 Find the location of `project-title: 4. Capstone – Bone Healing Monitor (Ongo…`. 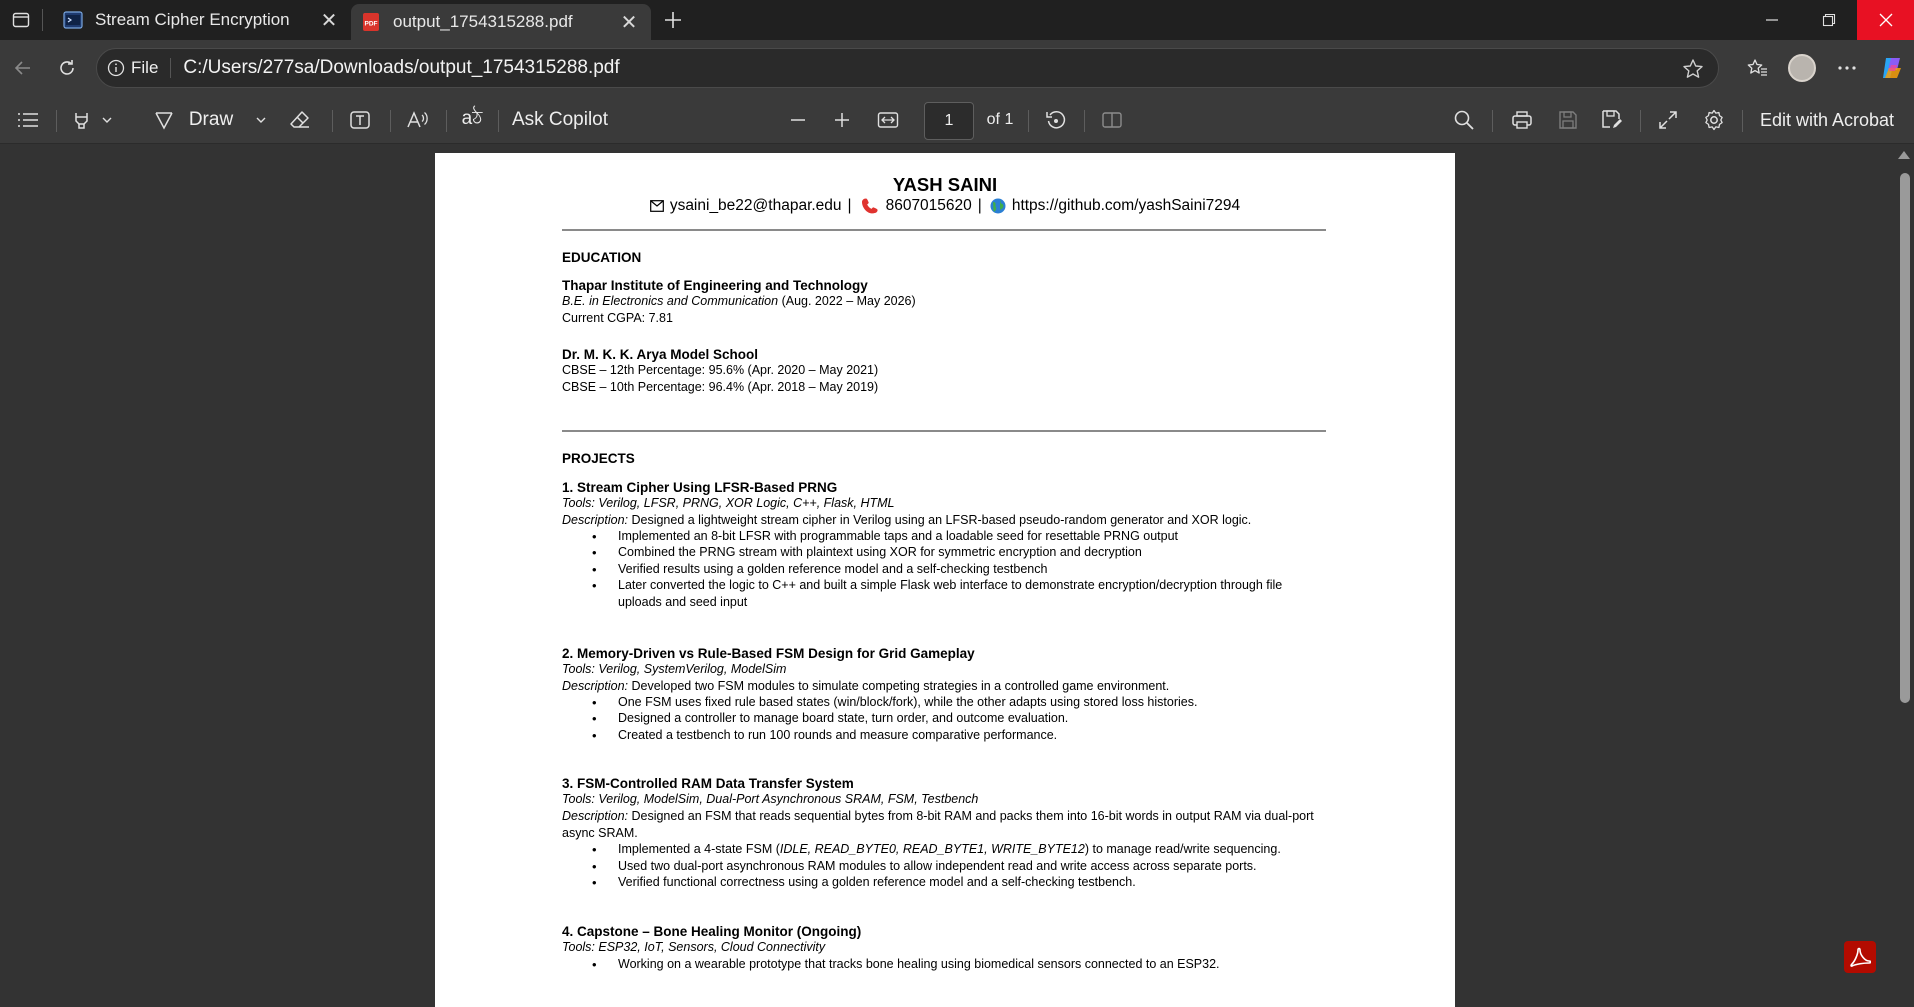

project-title: 4. Capstone – Bone Healing Monitor (Ongo… is located at coordinates (712, 931).